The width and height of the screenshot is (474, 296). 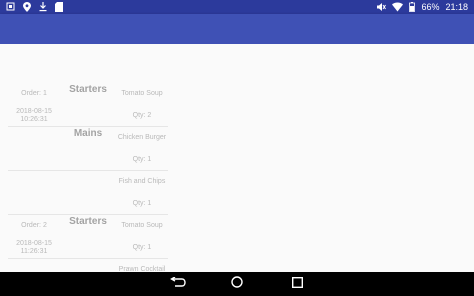 I want to click on home-button, so click(x=237, y=284).